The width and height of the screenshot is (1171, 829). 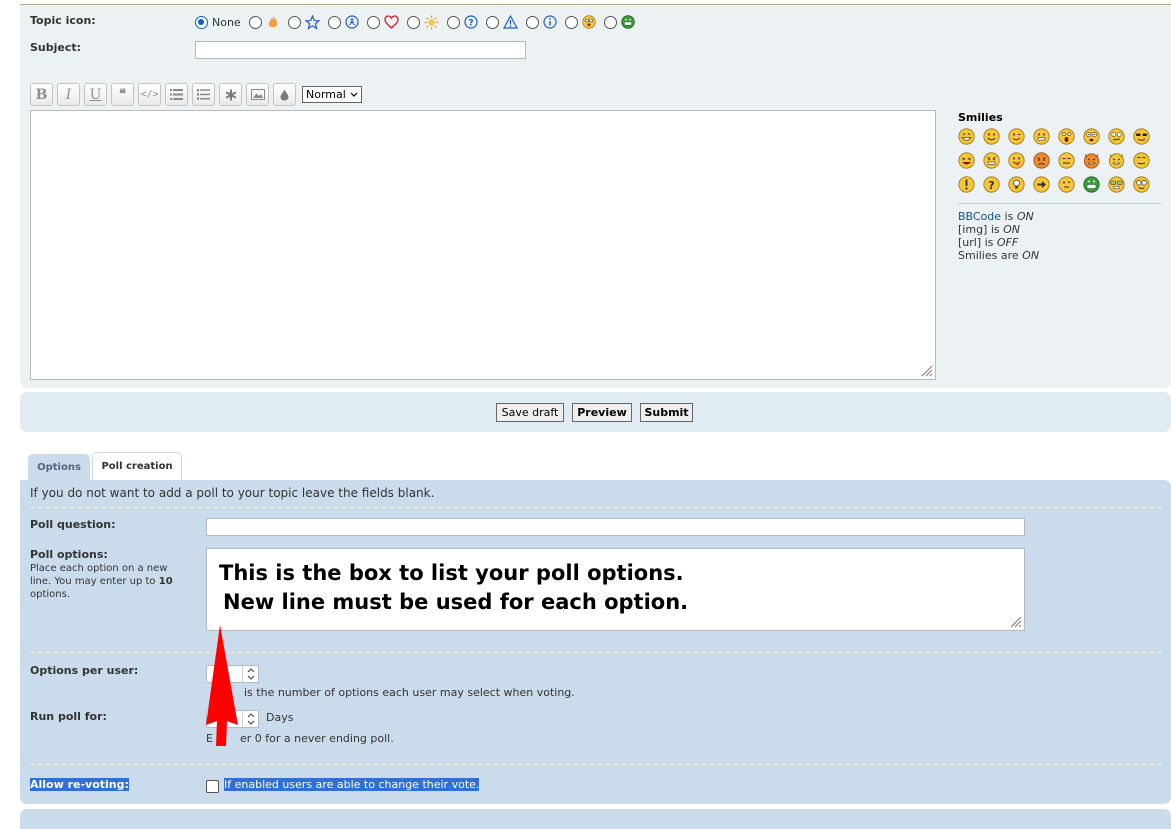 I want to click on bbcode-link: BBCode, so click(x=979, y=216).